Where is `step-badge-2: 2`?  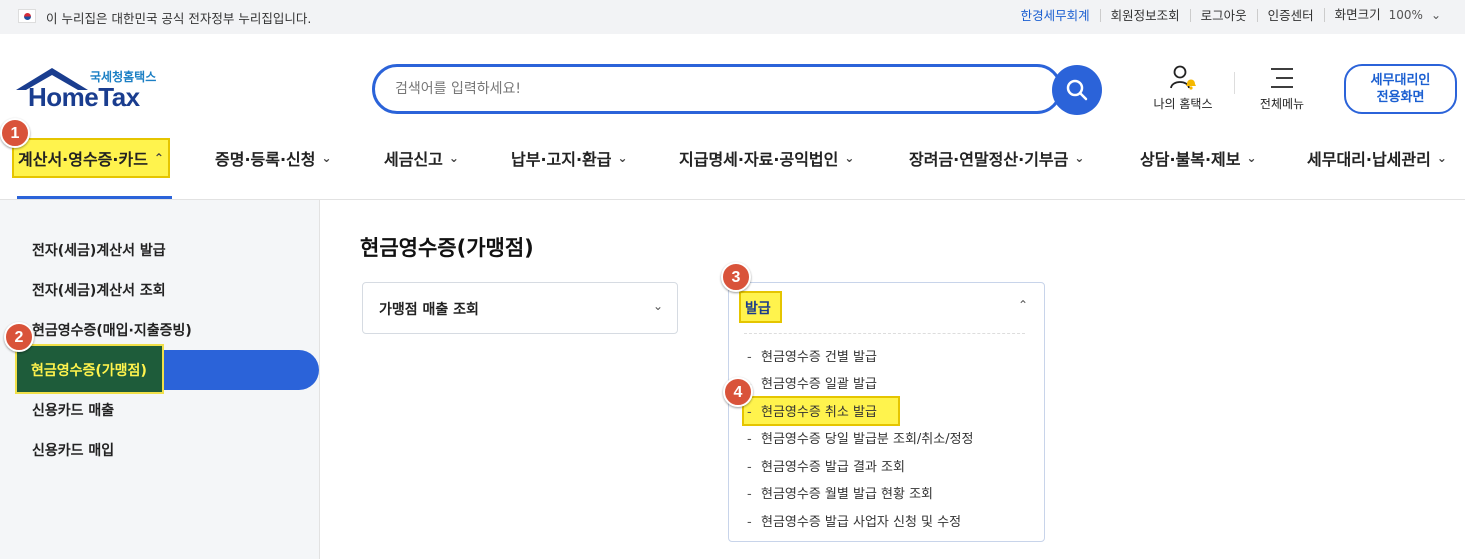
step-badge-2: 2 is located at coordinates (19, 337).